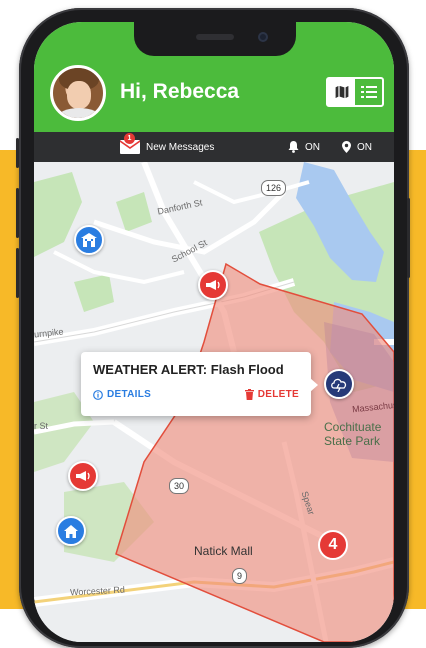 This screenshot has width=426, height=648. I want to click on popup-pointer, so click(314, 385).